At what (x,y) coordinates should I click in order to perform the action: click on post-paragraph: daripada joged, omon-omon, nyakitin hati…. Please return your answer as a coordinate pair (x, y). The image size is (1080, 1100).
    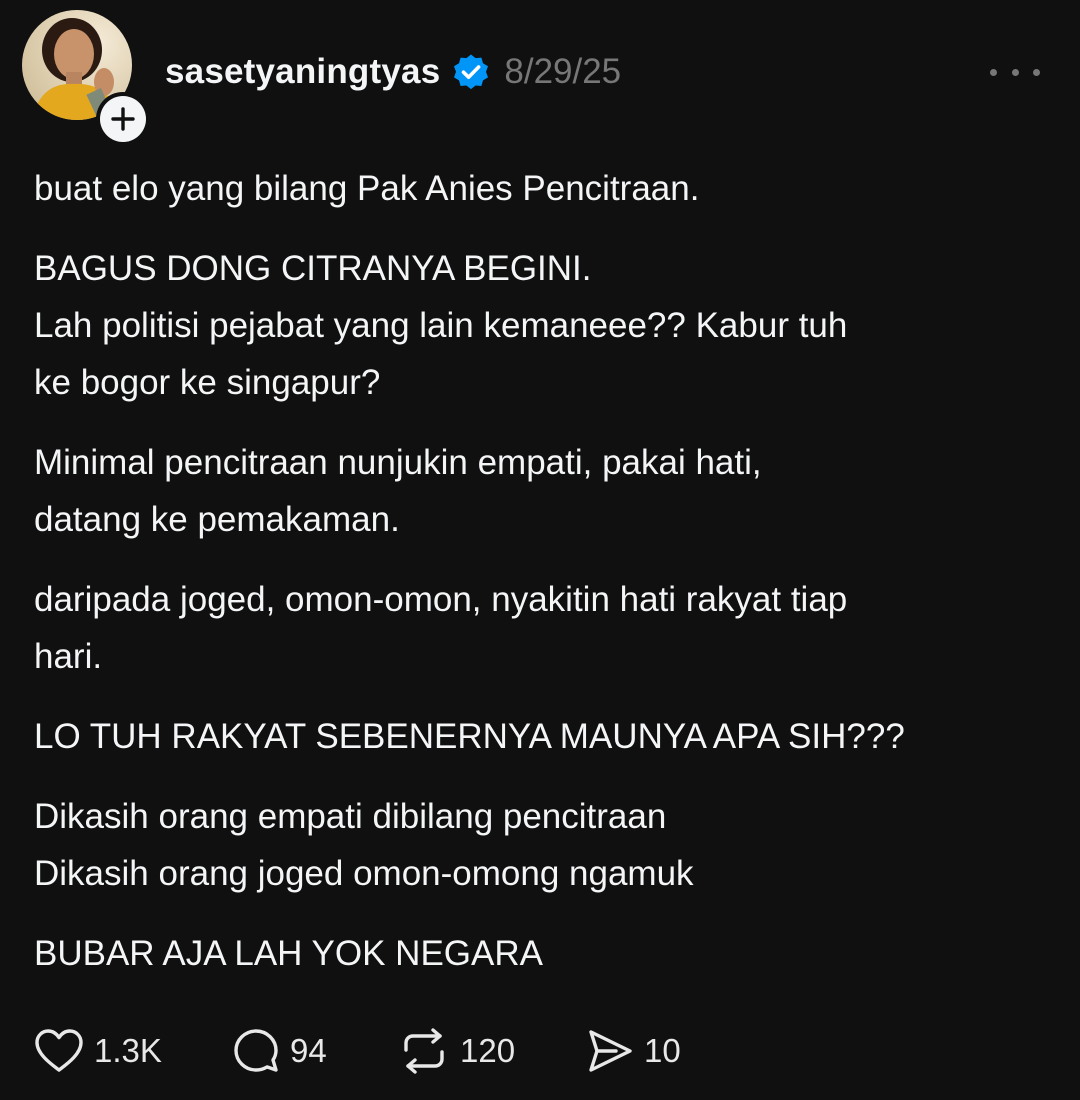
    Looking at the image, I should click on (441, 628).